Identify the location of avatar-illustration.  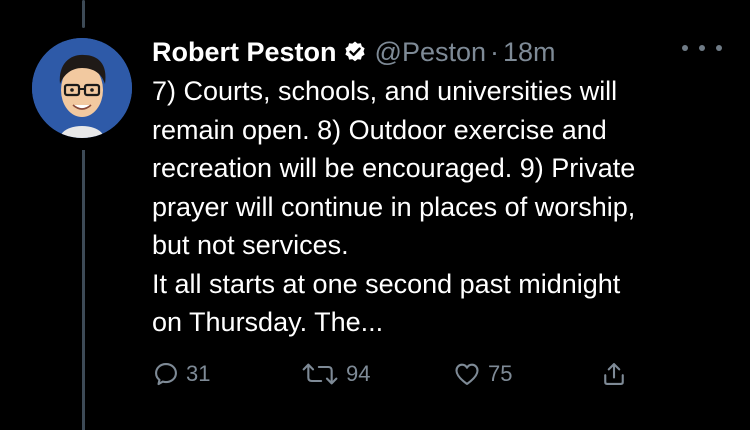
(82, 88).